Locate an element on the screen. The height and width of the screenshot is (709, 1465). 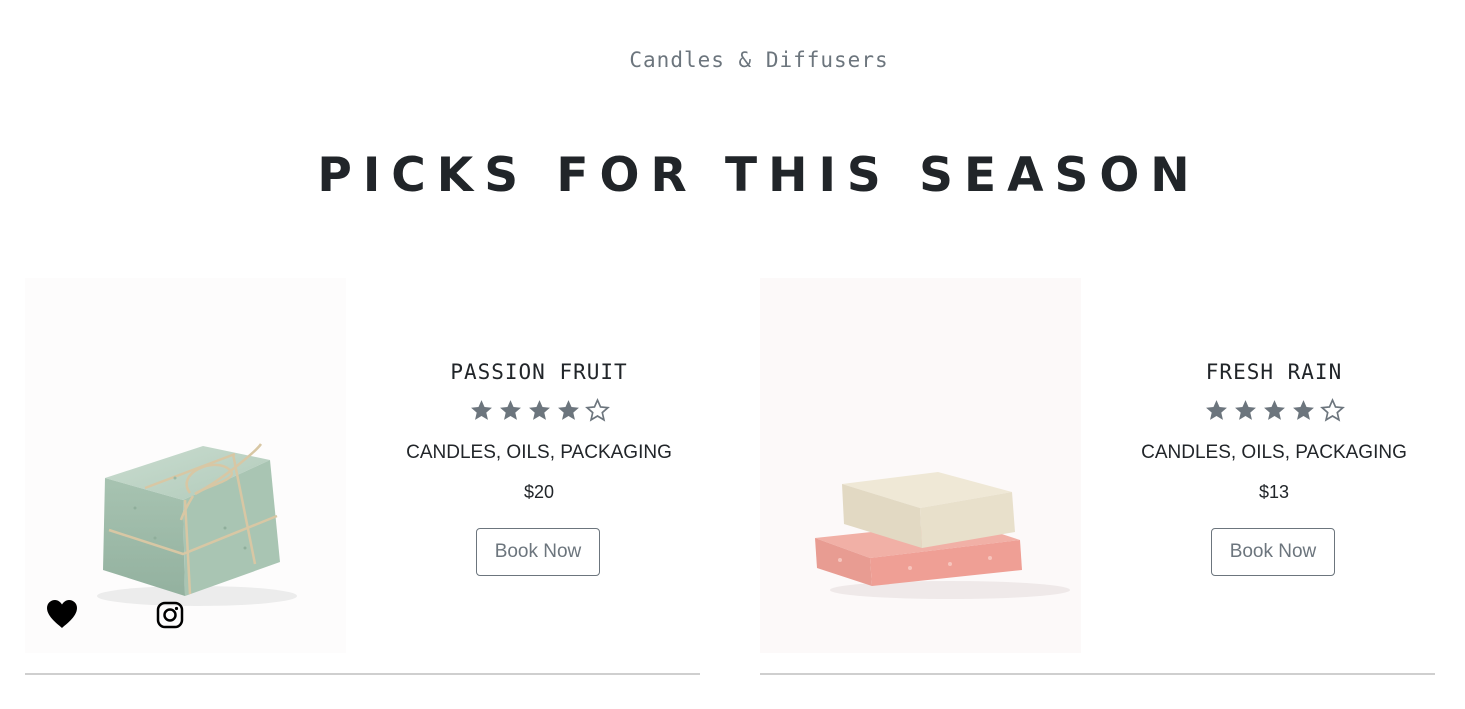
instagram-icon is located at coordinates (170, 615).